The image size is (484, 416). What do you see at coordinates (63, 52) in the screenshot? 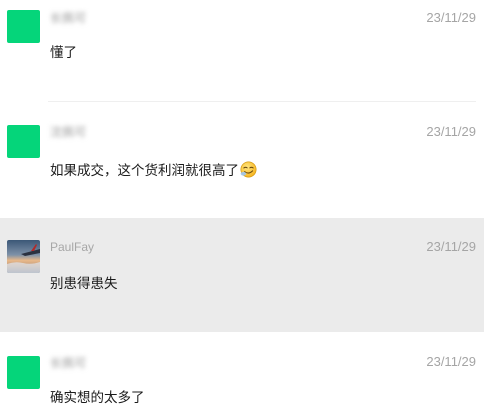
I see `message-text: 懂了` at bounding box center [63, 52].